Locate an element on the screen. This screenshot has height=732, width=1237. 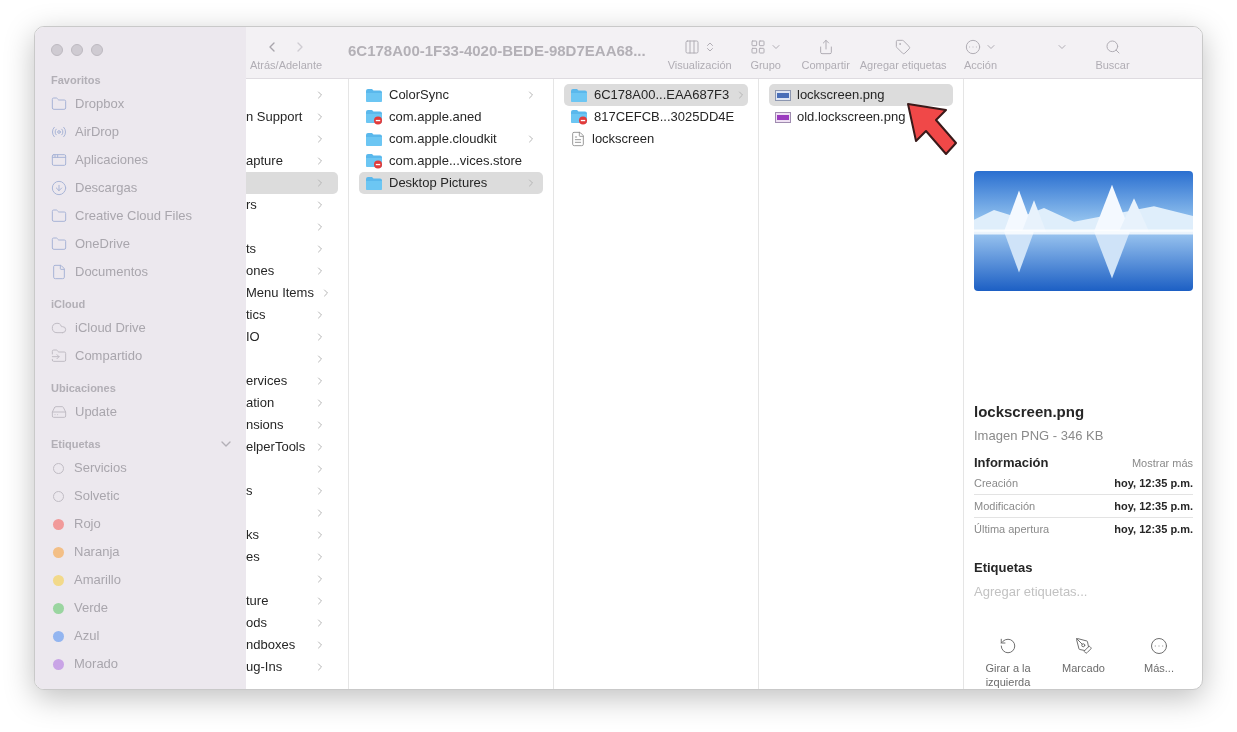
file-row: 6C178A00...EAA687F3 is located at coordinates (656, 95).